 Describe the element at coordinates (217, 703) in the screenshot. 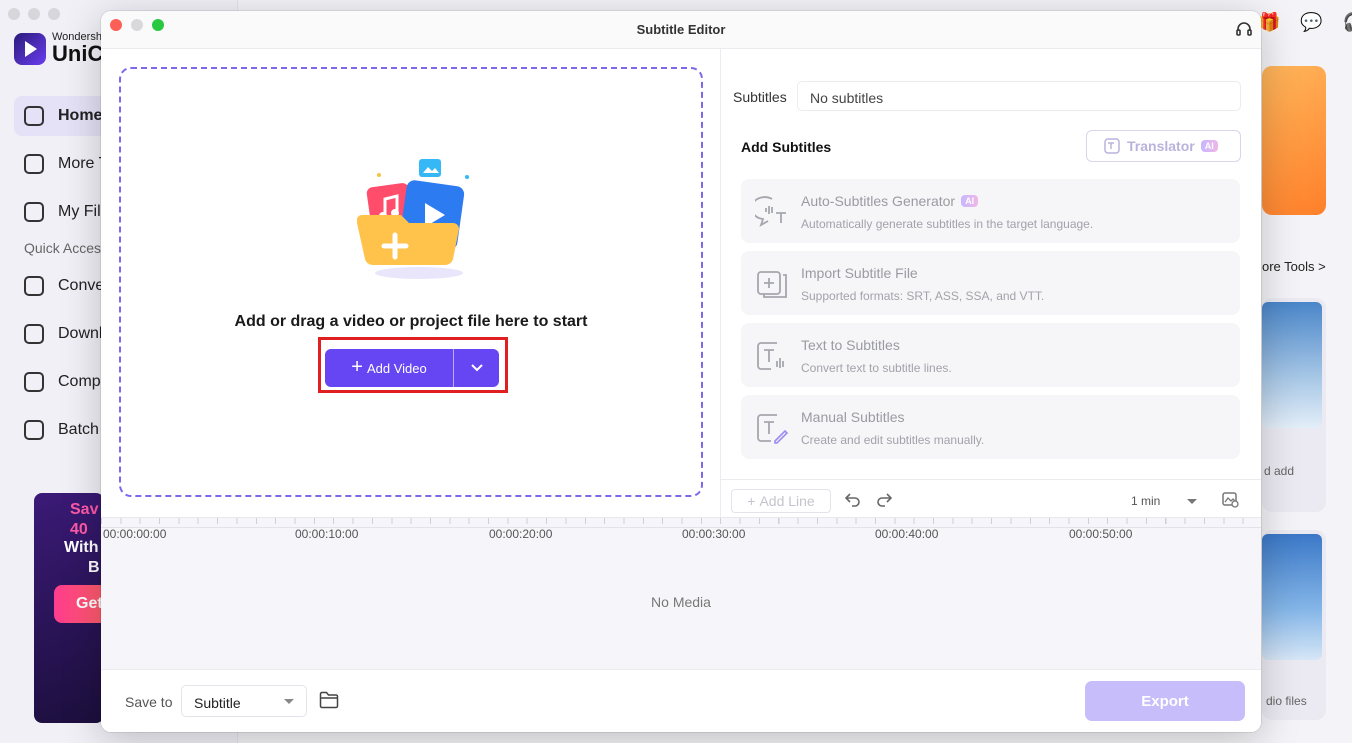

I see `save-to-value: Subtitle` at that location.